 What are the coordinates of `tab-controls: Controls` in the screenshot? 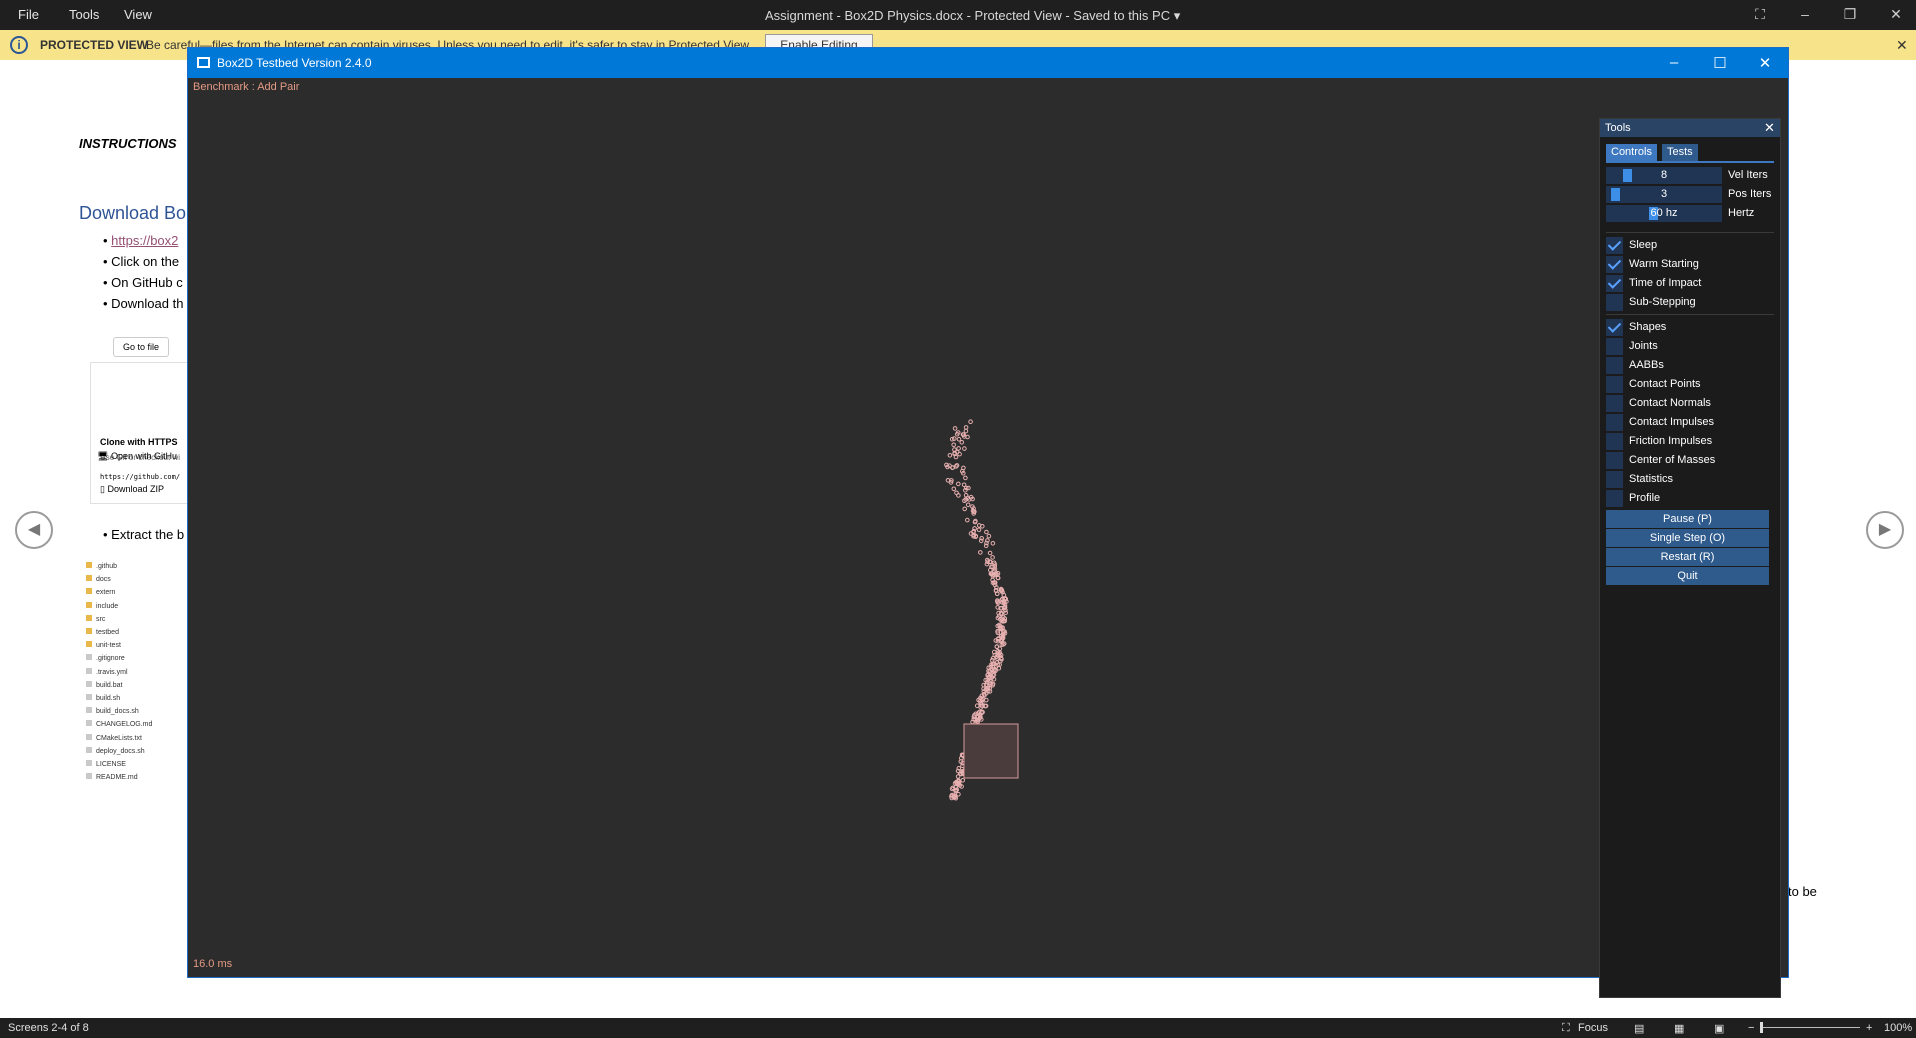 It's located at (1631, 152).